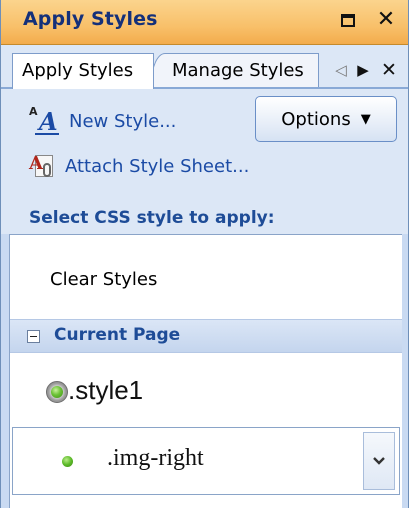  I want to click on style-item-name: .img-right, so click(155, 458).